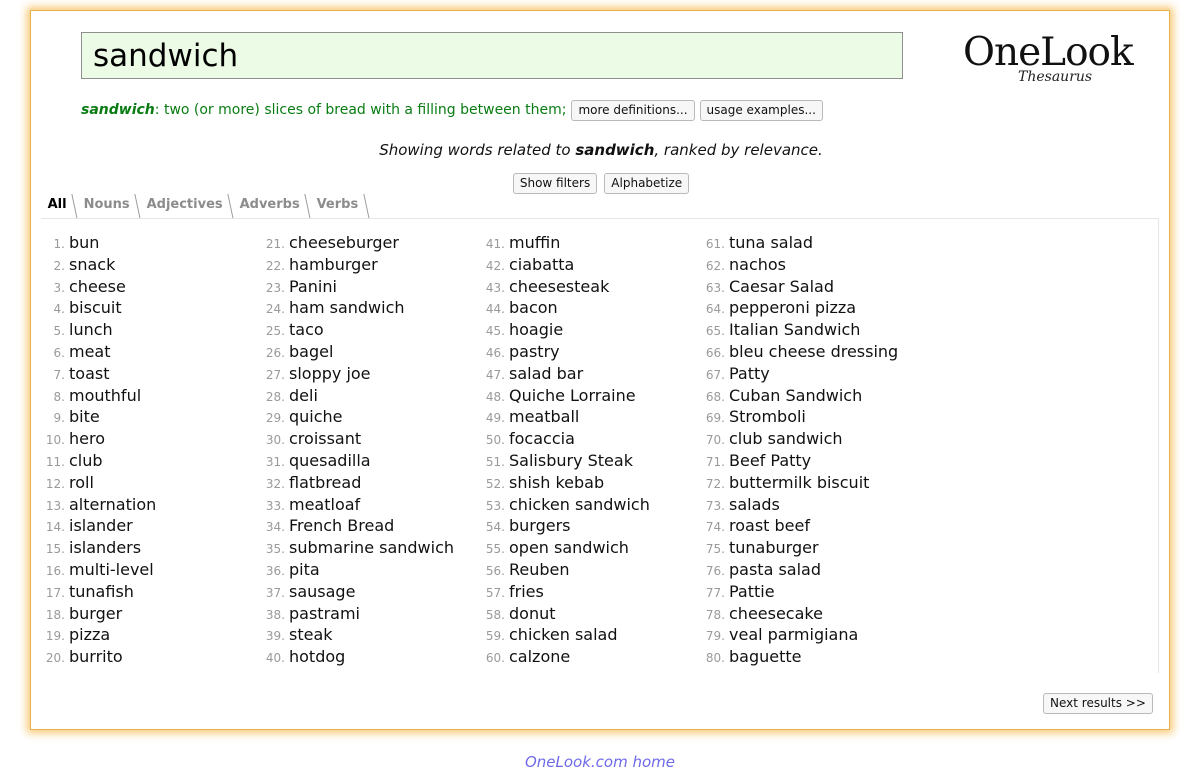  I want to click on result-word-link: Patty, so click(749, 373).